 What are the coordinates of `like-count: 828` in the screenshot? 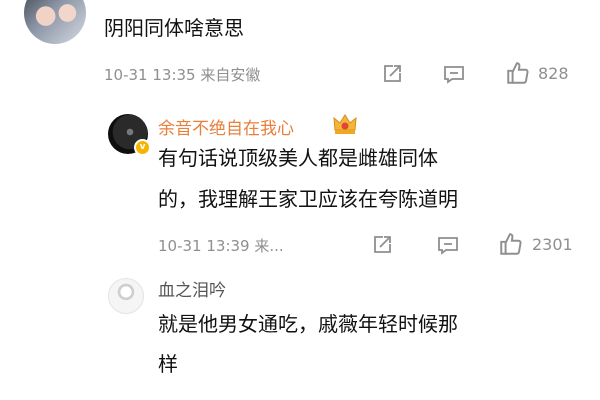 It's located at (553, 73).